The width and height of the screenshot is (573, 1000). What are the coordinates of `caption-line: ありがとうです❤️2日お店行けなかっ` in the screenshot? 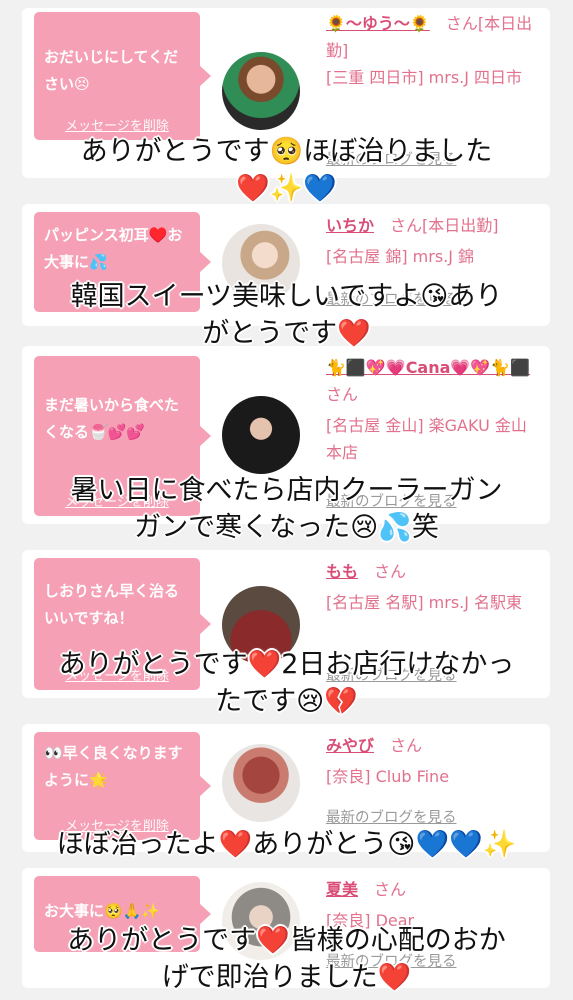 It's located at (286, 664).